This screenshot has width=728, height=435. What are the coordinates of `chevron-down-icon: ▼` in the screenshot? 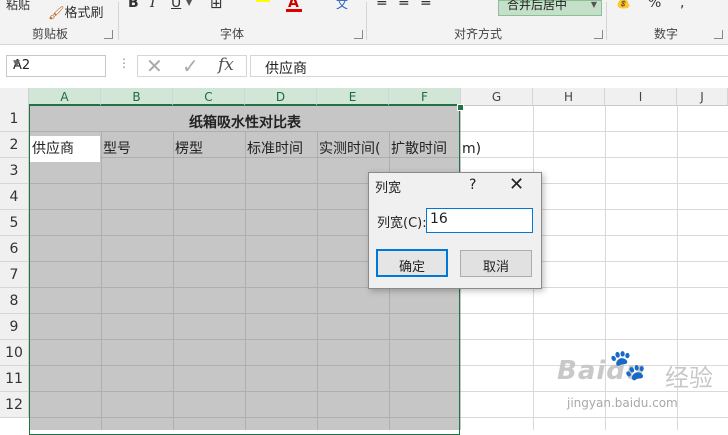 It's located at (57, 64).